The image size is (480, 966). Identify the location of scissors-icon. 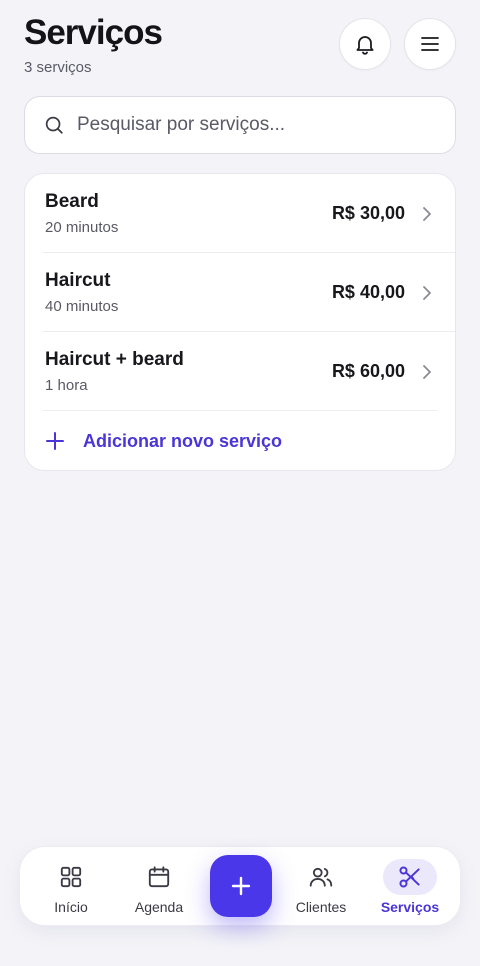
(409, 877).